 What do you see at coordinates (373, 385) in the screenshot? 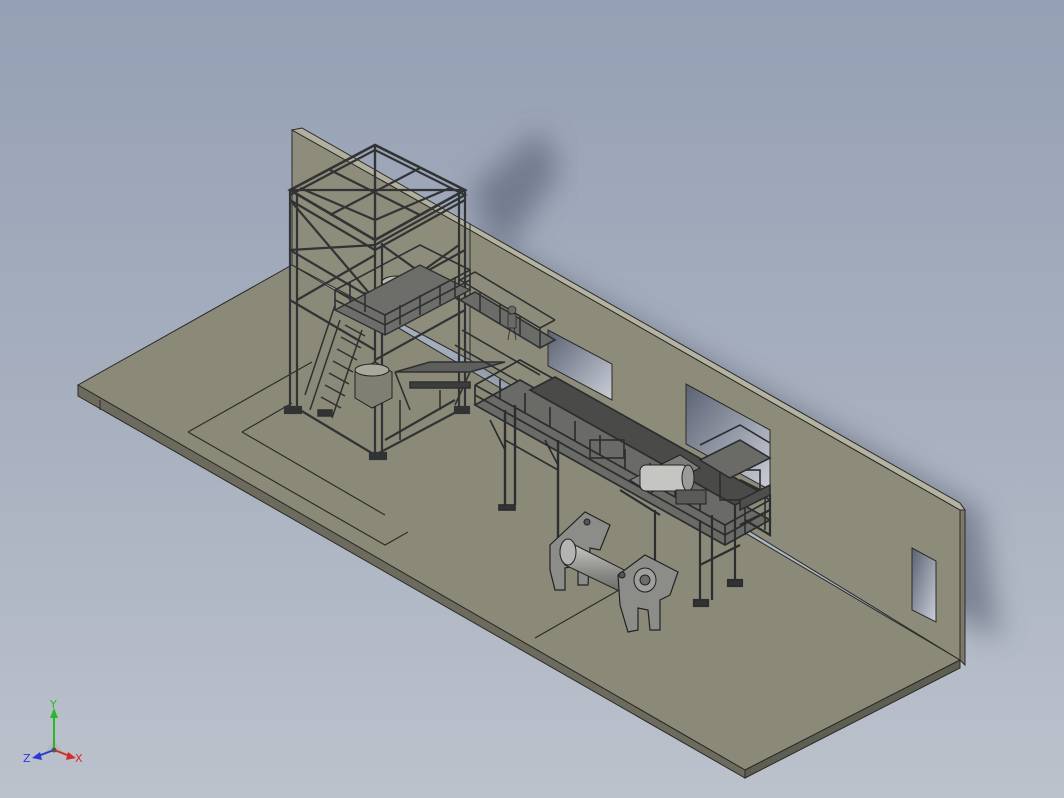
I see `hopper-bin` at bounding box center [373, 385].